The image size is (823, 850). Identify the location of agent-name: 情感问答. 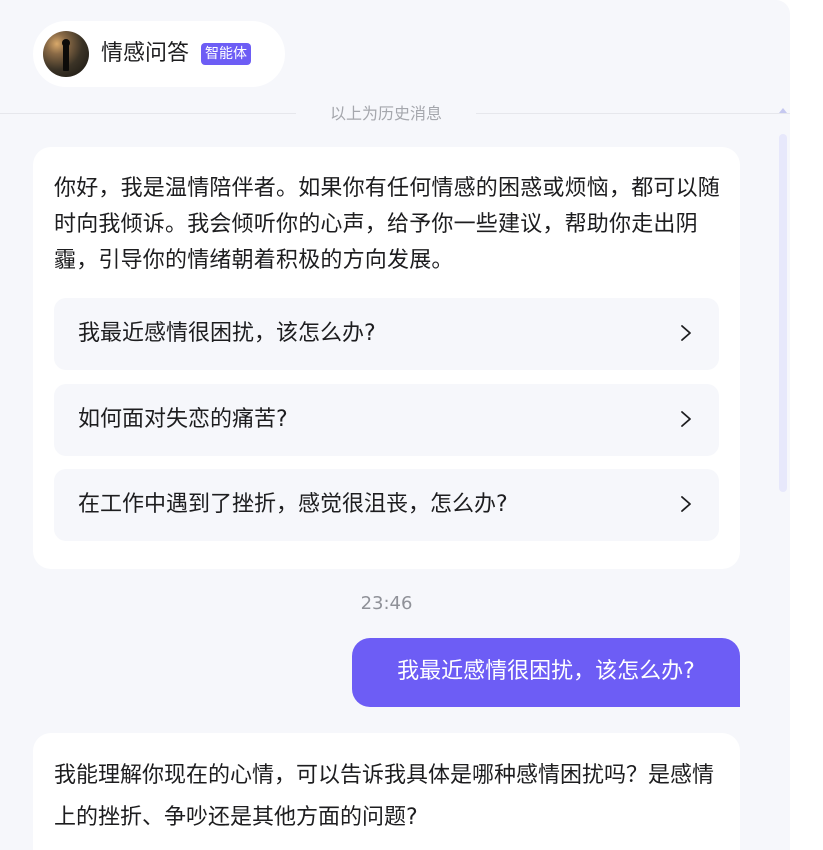
(145, 53).